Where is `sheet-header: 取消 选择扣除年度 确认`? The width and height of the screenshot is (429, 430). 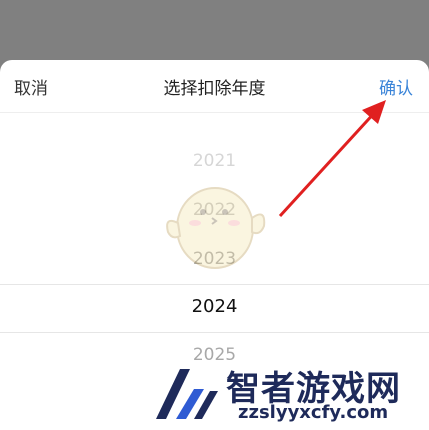
sheet-header: 取消 选择扣除年度 确认 is located at coordinates (214, 86).